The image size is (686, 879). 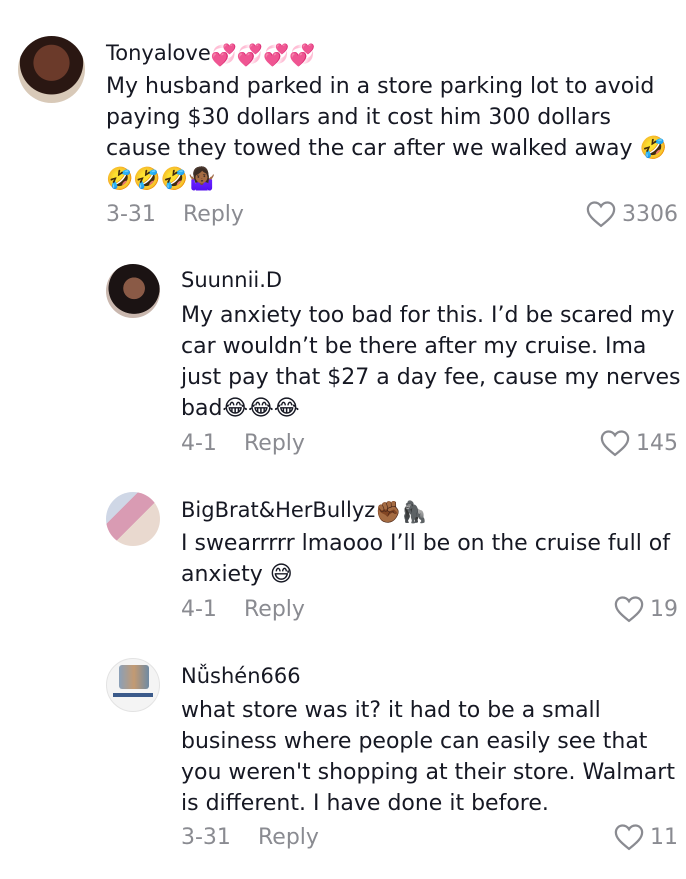 I want to click on like-button: 19, so click(x=646, y=609).